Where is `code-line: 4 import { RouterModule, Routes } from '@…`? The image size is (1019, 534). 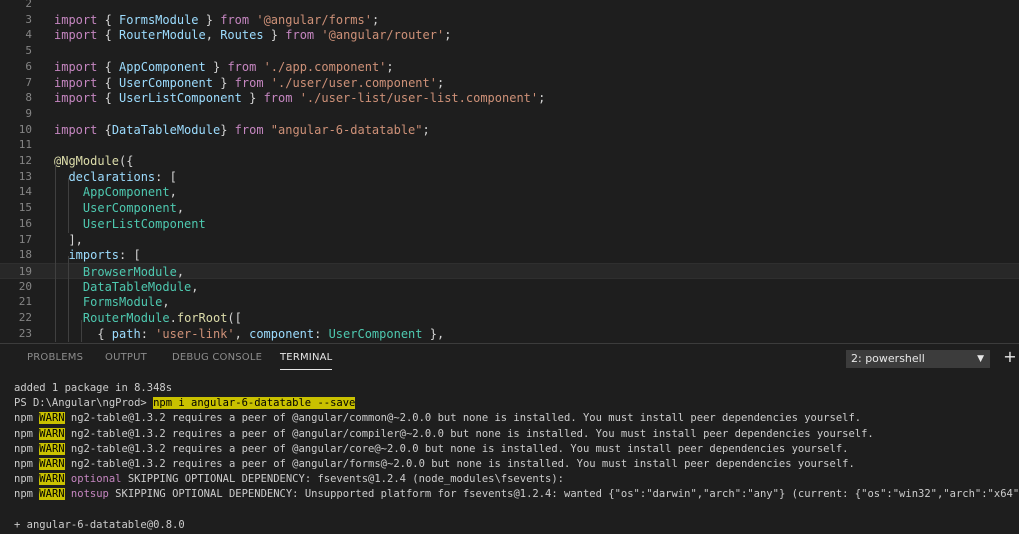 code-line: 4 import { RouterModule, Routes } from '@… is located at coordinates (509, 35).